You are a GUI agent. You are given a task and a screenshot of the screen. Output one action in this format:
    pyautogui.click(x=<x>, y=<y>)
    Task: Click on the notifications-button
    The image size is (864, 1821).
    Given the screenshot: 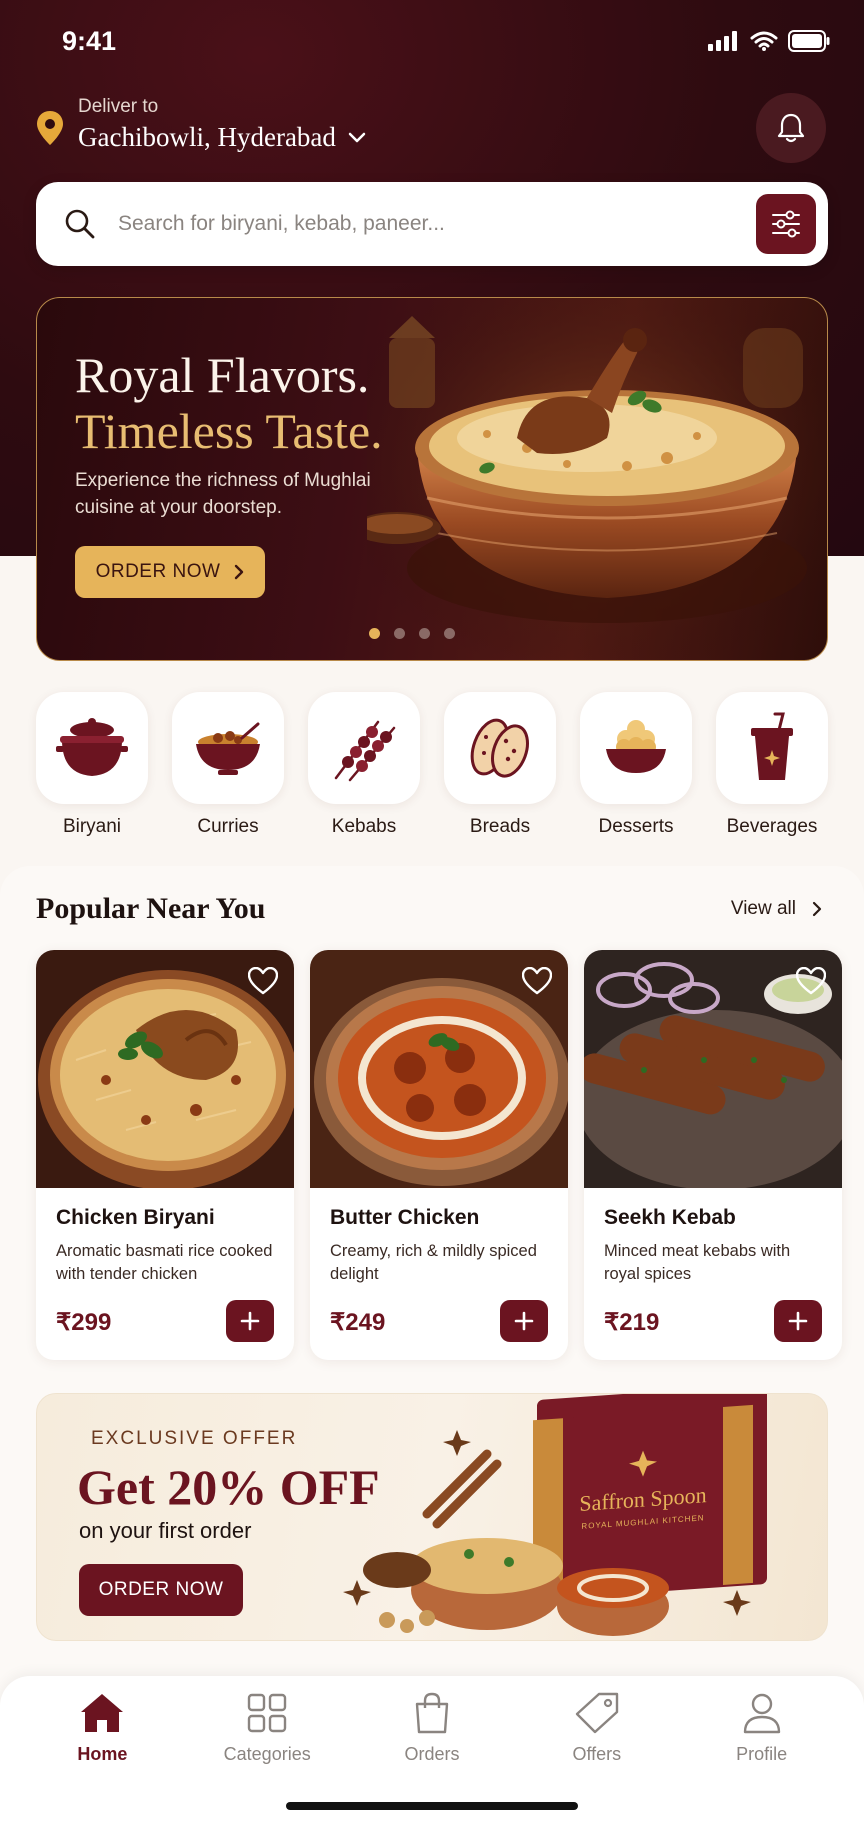 What is the action you would take?
    pyautogui.click(x=791, y=128)
    